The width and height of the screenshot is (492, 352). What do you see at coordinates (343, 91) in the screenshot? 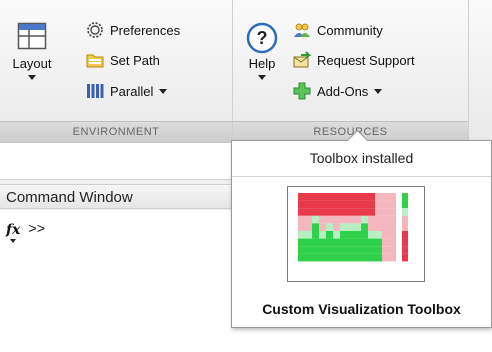
I see `addons-label: Add-Ons` at bounding box center [343, 91].